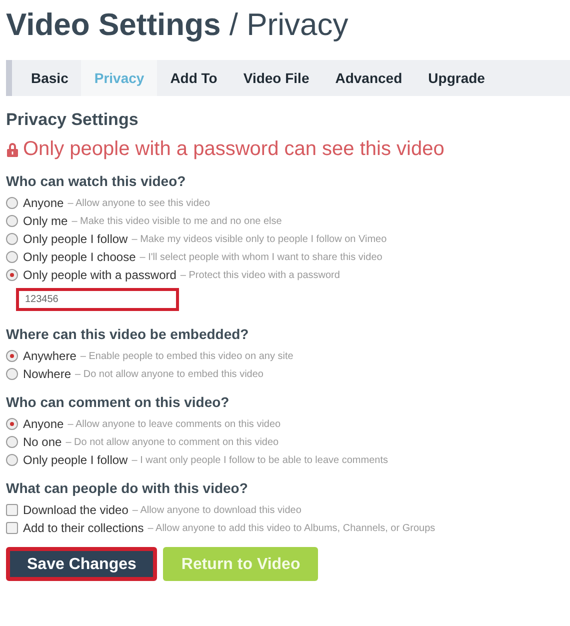 The height and width of the screenshot is (626, 570). What do you see at coordinates (369, 78) in the screenshot?
I see `tab: Advanced` at bounding box center [369, 78].